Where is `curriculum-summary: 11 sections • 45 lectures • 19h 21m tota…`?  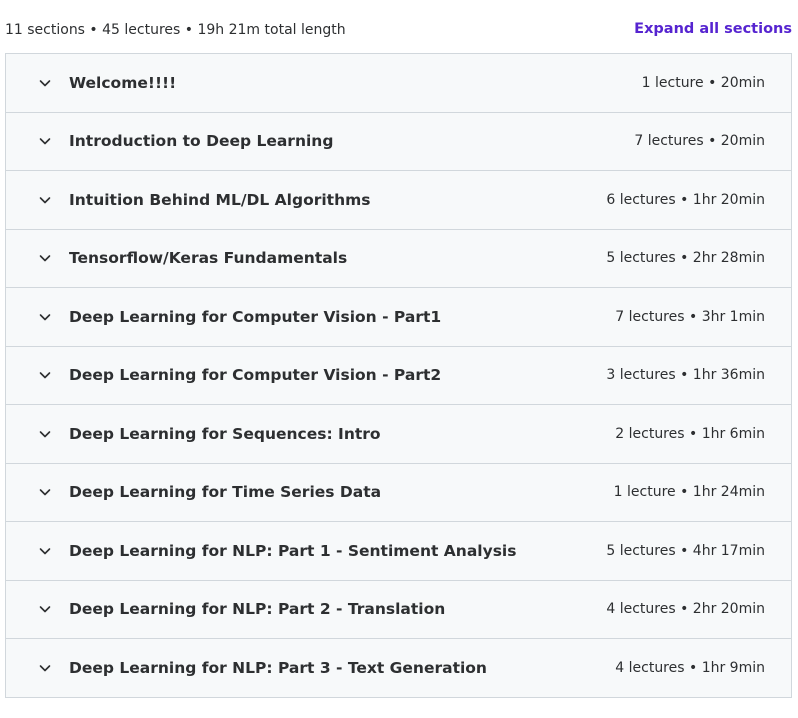 curriculum-summary: 11 sections • 45 lectures • 19h 21m tota… is located at coordinates (175, 30).